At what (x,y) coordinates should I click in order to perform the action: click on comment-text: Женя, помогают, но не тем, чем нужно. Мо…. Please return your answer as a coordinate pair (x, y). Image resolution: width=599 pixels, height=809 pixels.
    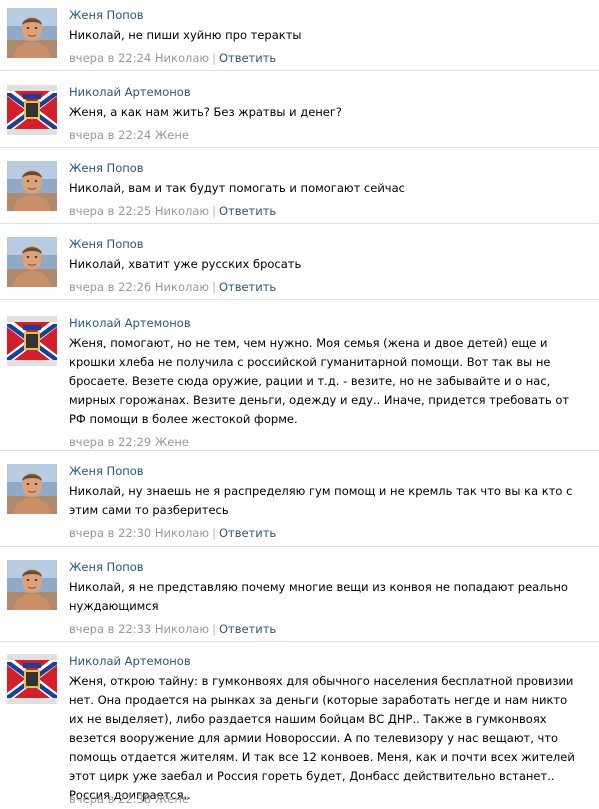
    Looking at the image, I should click on (319, 381).